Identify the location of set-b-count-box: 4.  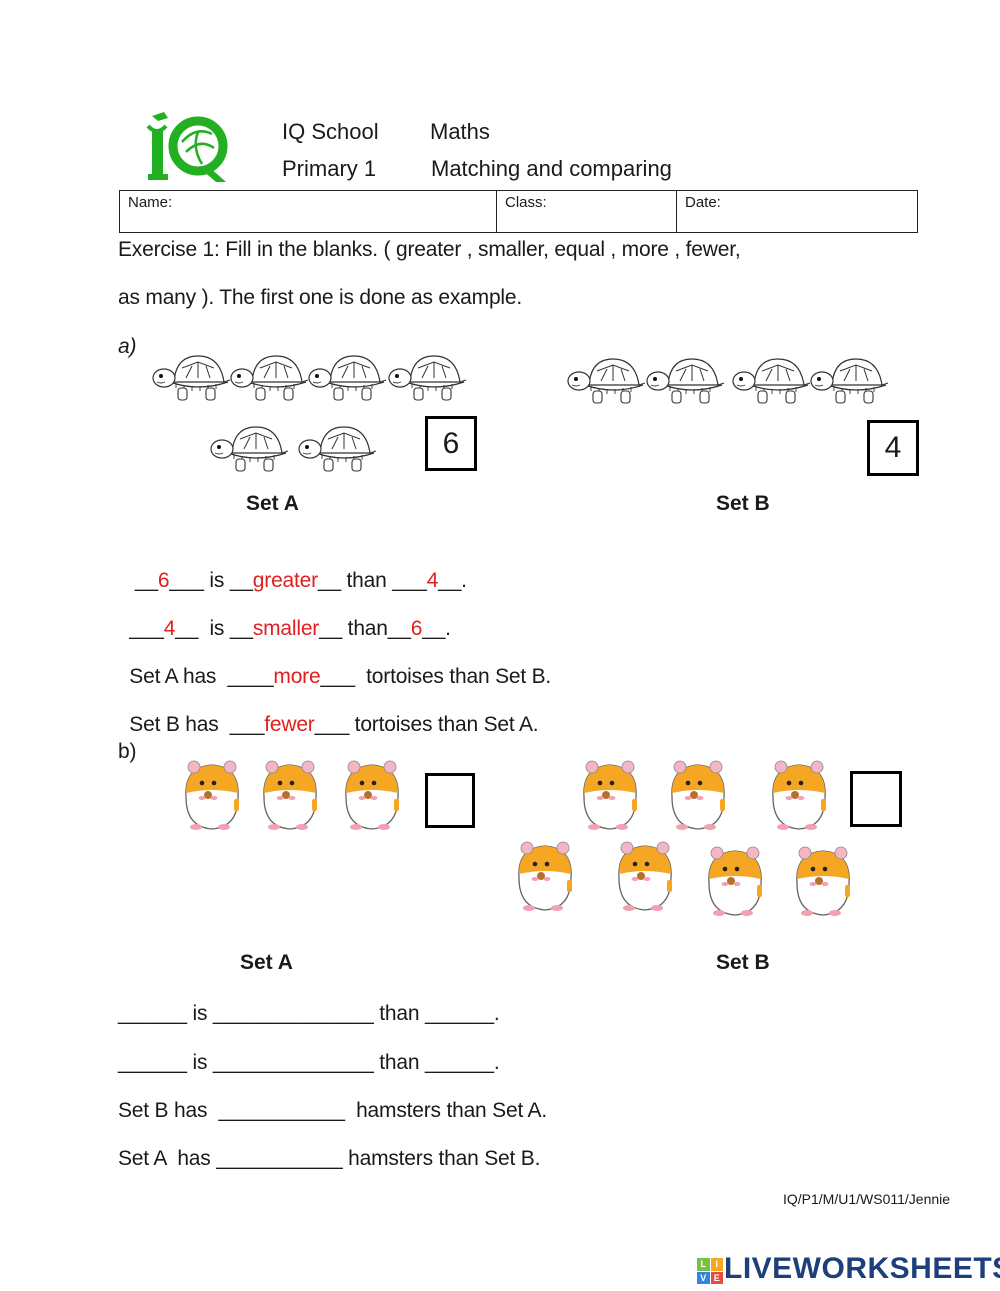
(893, 448).